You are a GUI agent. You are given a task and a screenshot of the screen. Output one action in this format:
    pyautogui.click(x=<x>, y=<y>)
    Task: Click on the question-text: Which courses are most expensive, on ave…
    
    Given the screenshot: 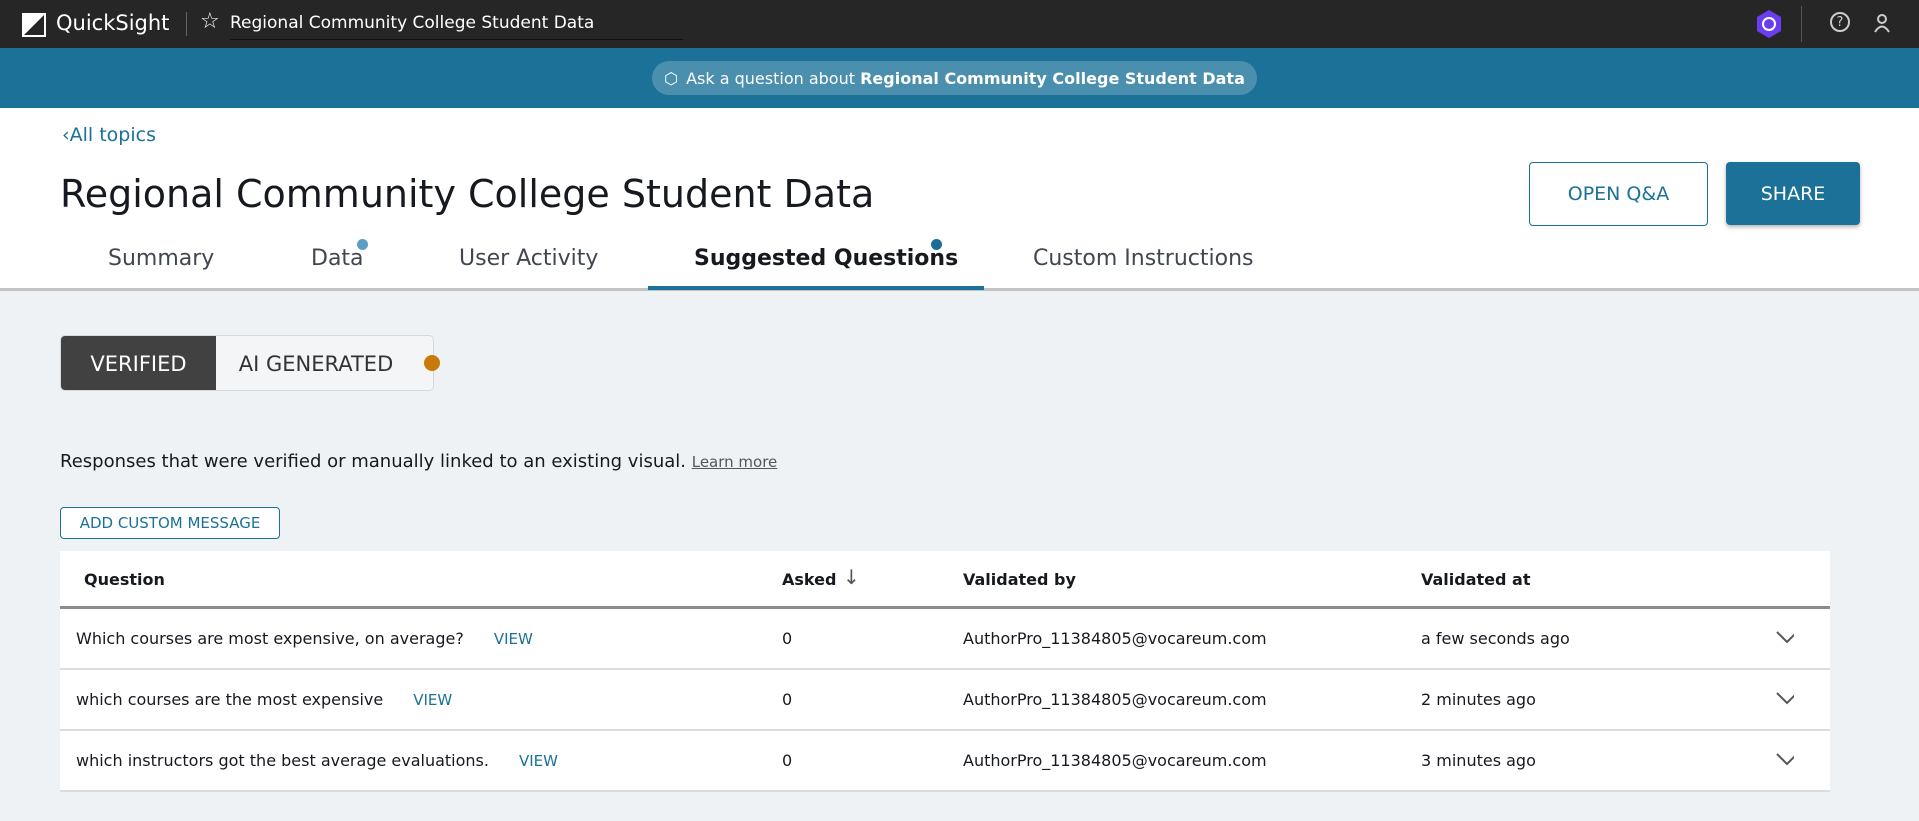 What is the action you would take?
    pyautogui.click(x=270, y=638)
    